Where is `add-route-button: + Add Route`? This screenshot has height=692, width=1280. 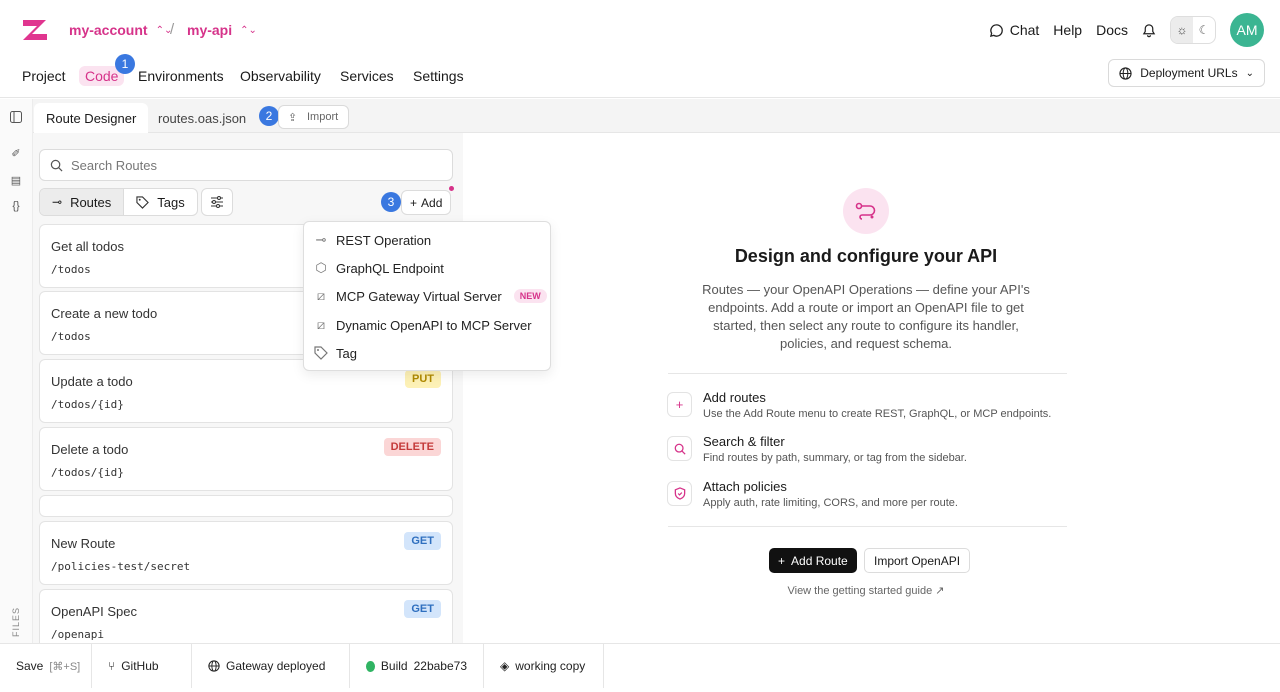 add-route-button: + Add Route is located at coordinates (813, 560).